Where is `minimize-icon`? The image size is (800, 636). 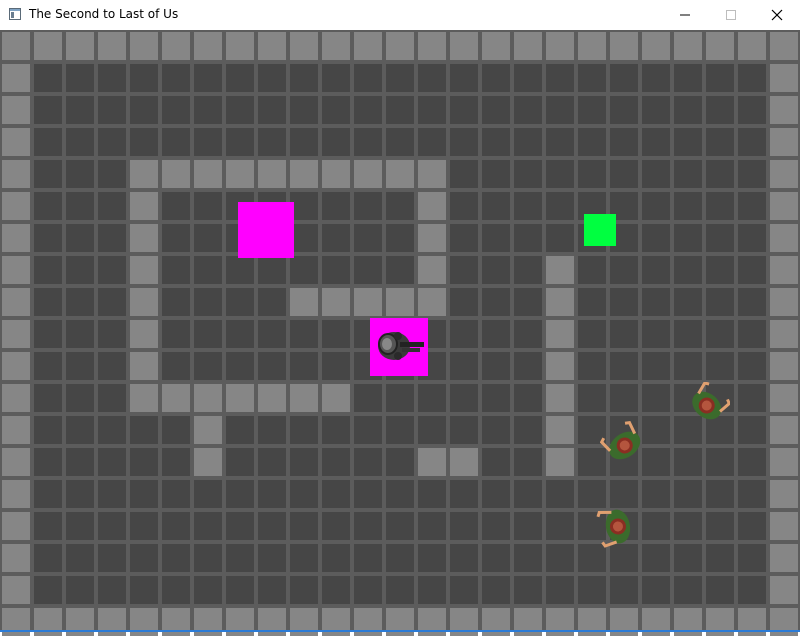
minimize-icon is located at coordinates (685, 15).